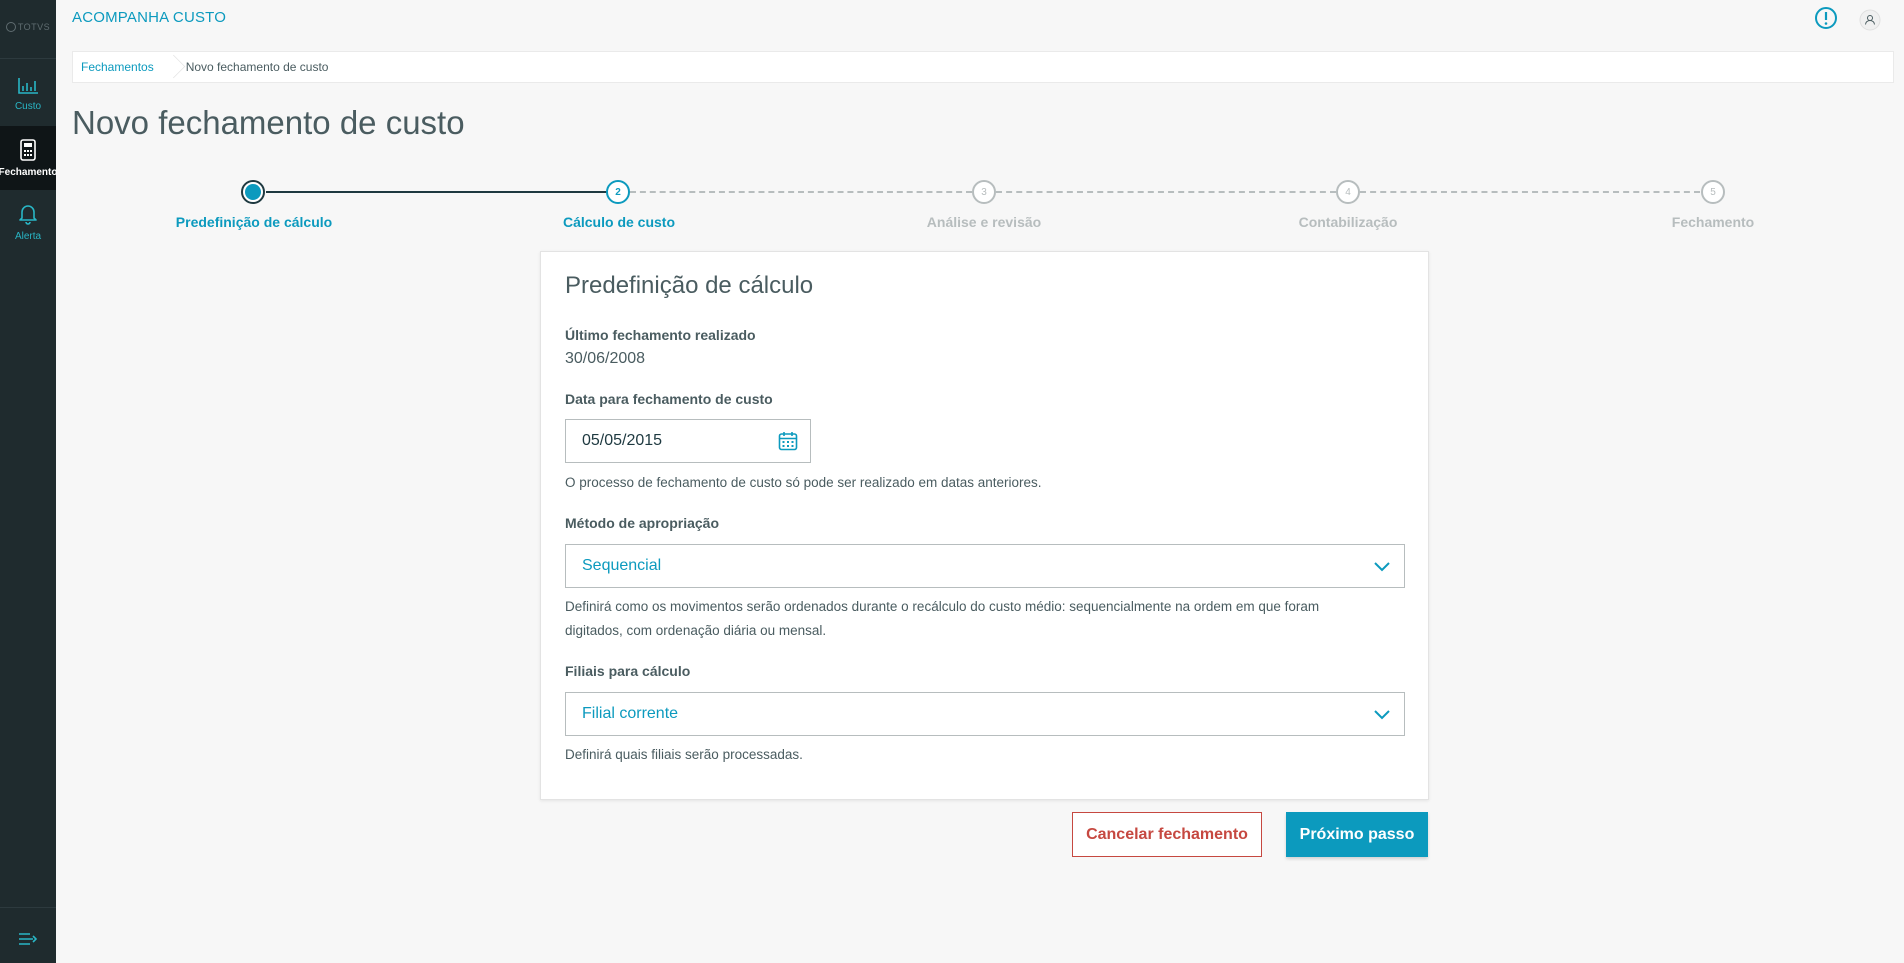 This screenshot has height=963, width=1904. Describe the element at coordinates (618, 192) in the screenshot. I see `step-2-circle: 2` at that location.